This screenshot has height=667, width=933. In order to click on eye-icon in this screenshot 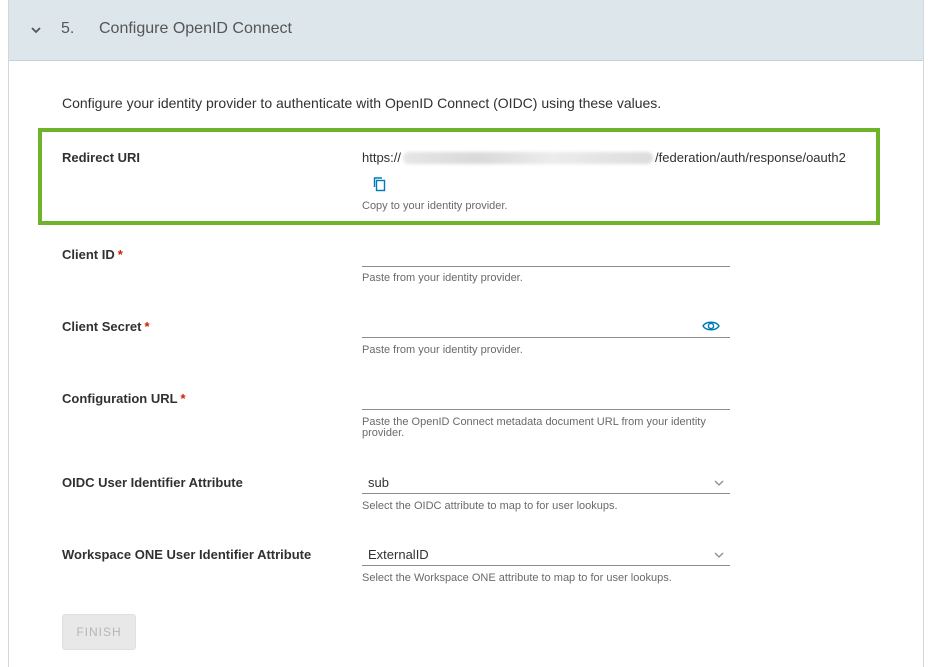, I will do `click(711, 326)`.